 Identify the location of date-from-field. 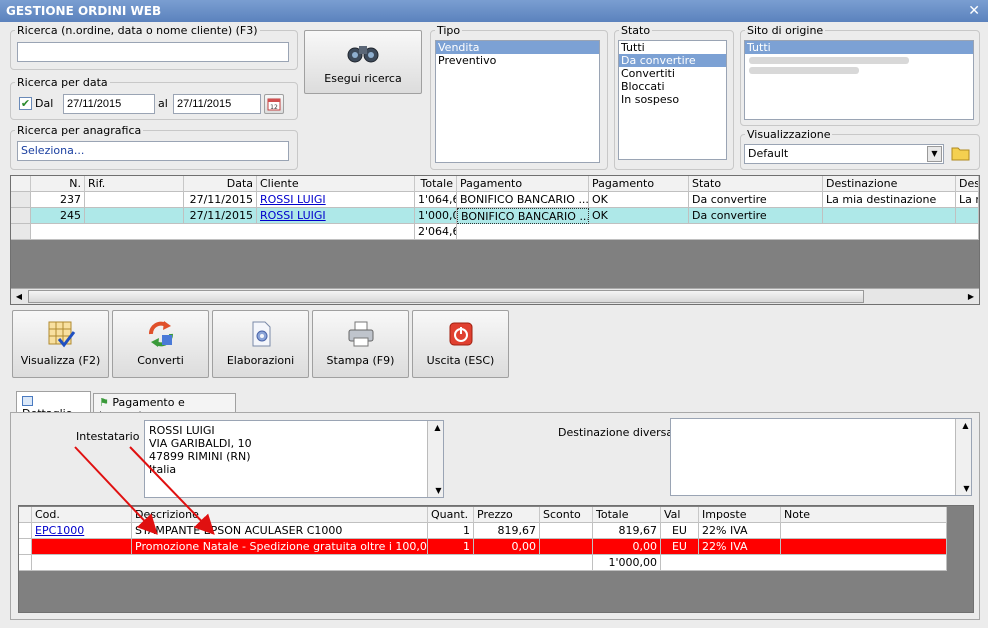
(109, 104).